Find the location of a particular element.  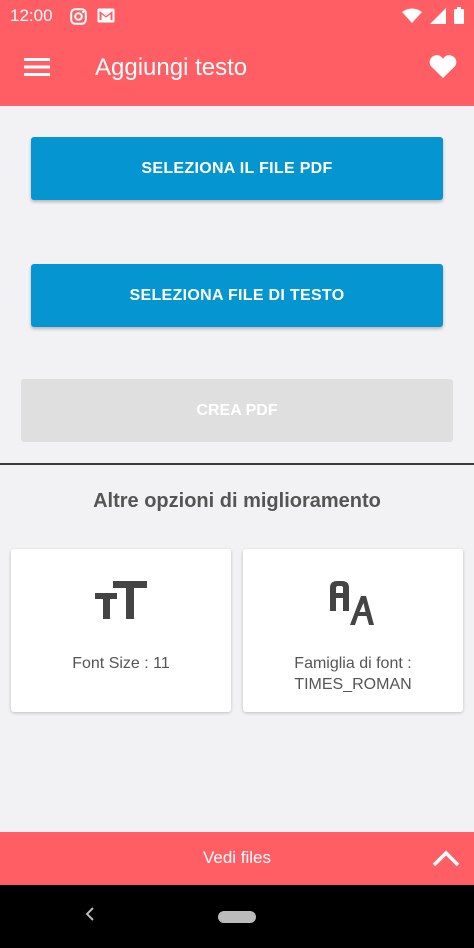

menu-icon is located at coordinates (37, 69).